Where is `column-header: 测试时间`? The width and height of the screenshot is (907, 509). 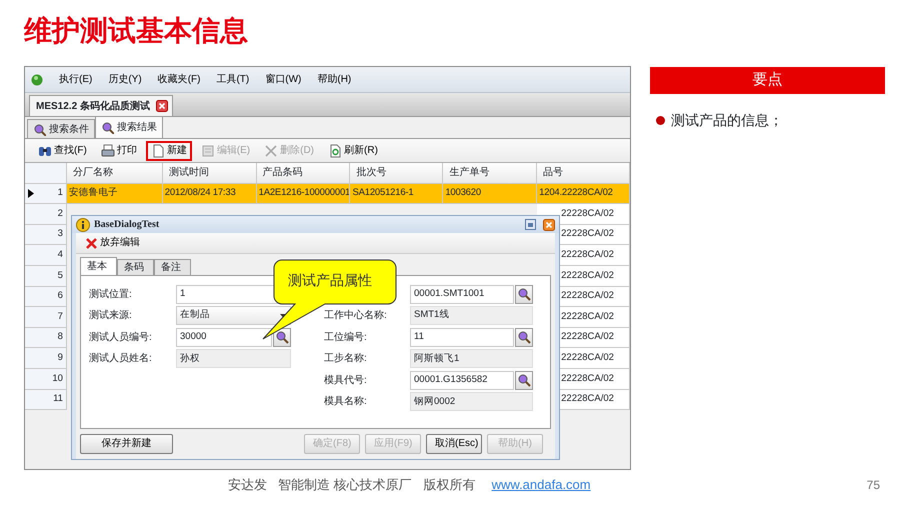
column-header: 测试时间 is located at coordinates (209, 173).